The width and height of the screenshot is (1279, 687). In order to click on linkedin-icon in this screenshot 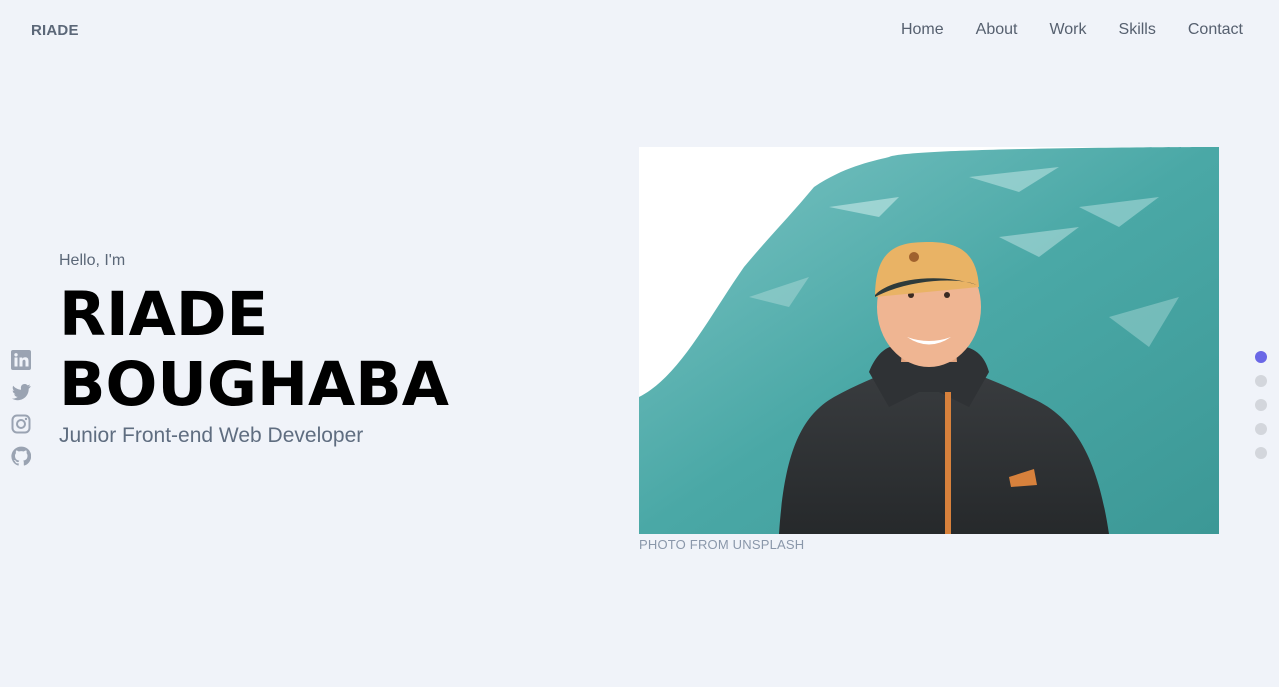, I will do `click(21, 360)`.